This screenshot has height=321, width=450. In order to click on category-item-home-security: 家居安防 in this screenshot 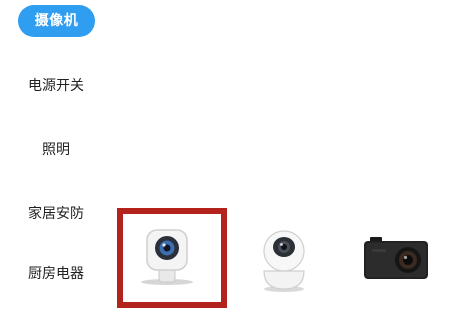, I will do `click(56, 214)`.